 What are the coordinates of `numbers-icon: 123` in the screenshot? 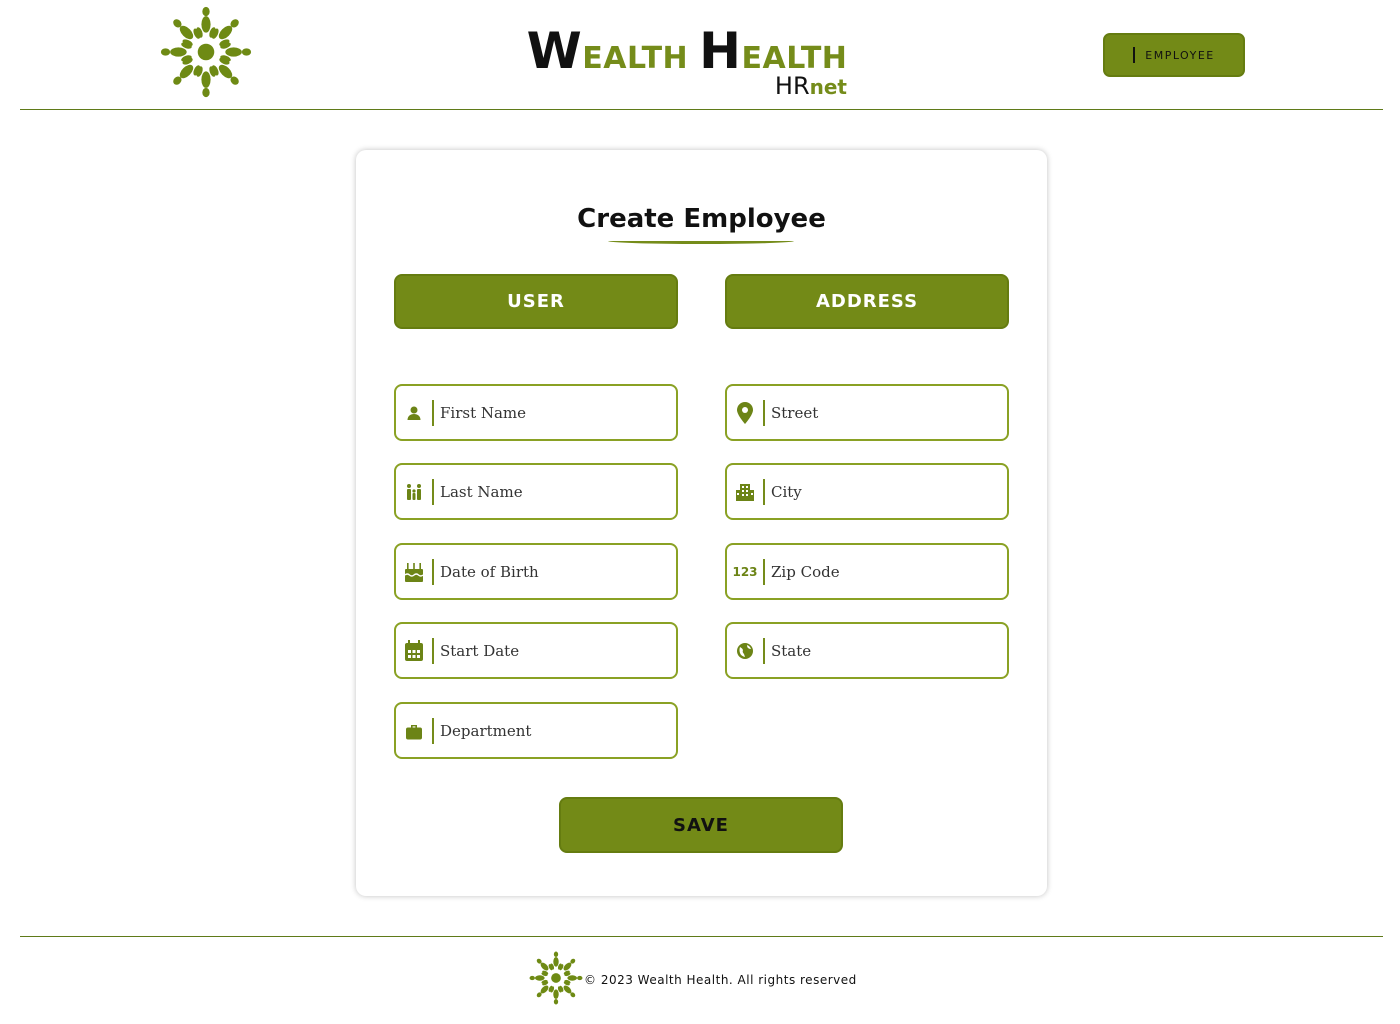 It's located at (745, 571).